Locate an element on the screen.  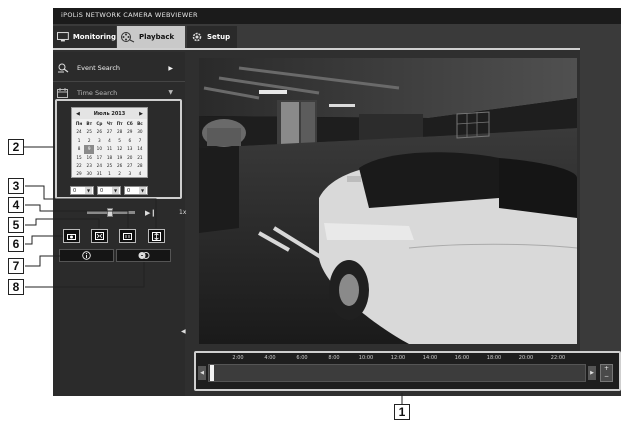
zoom-in-button: + is located at coordinates (606, 369).